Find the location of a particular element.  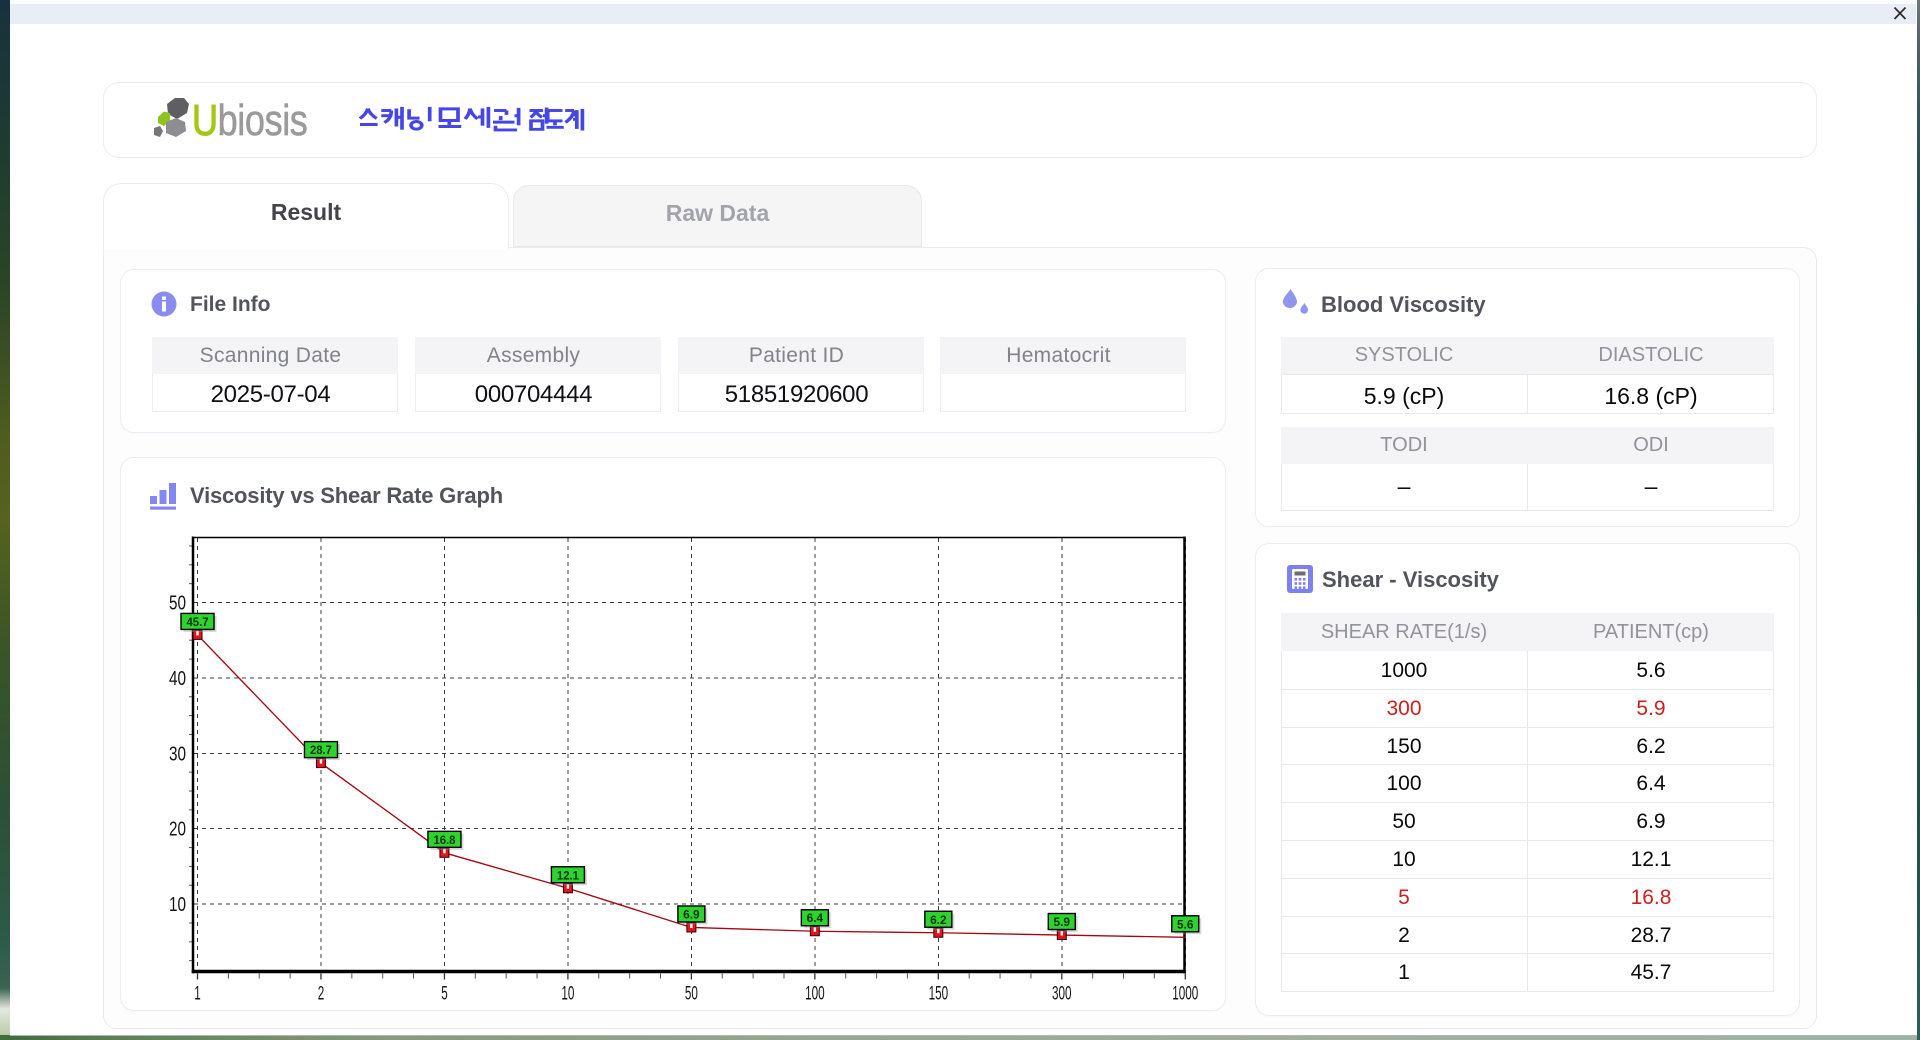

svg-text: 16.8 is located at coordinates (444, 840).